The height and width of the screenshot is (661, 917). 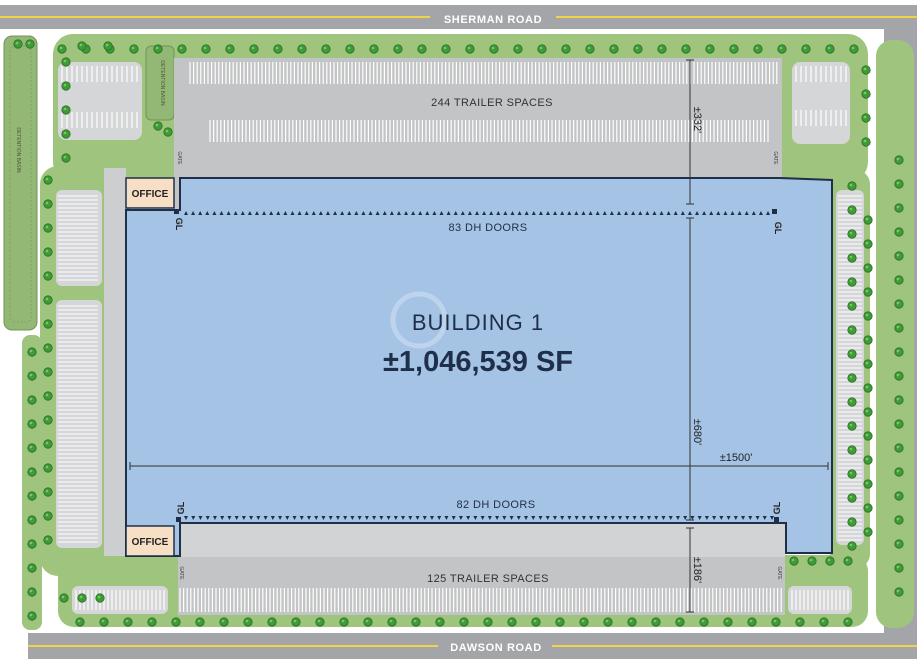 I want to click on dawson-road-center-right, so click(x=734, y=646).